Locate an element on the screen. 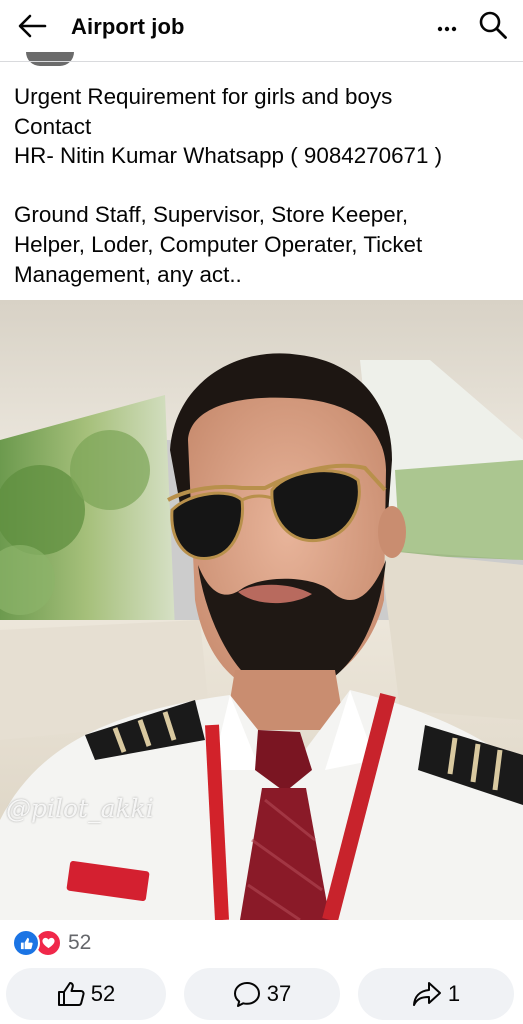  share-count: 1 is located at coordinates (454, 993).